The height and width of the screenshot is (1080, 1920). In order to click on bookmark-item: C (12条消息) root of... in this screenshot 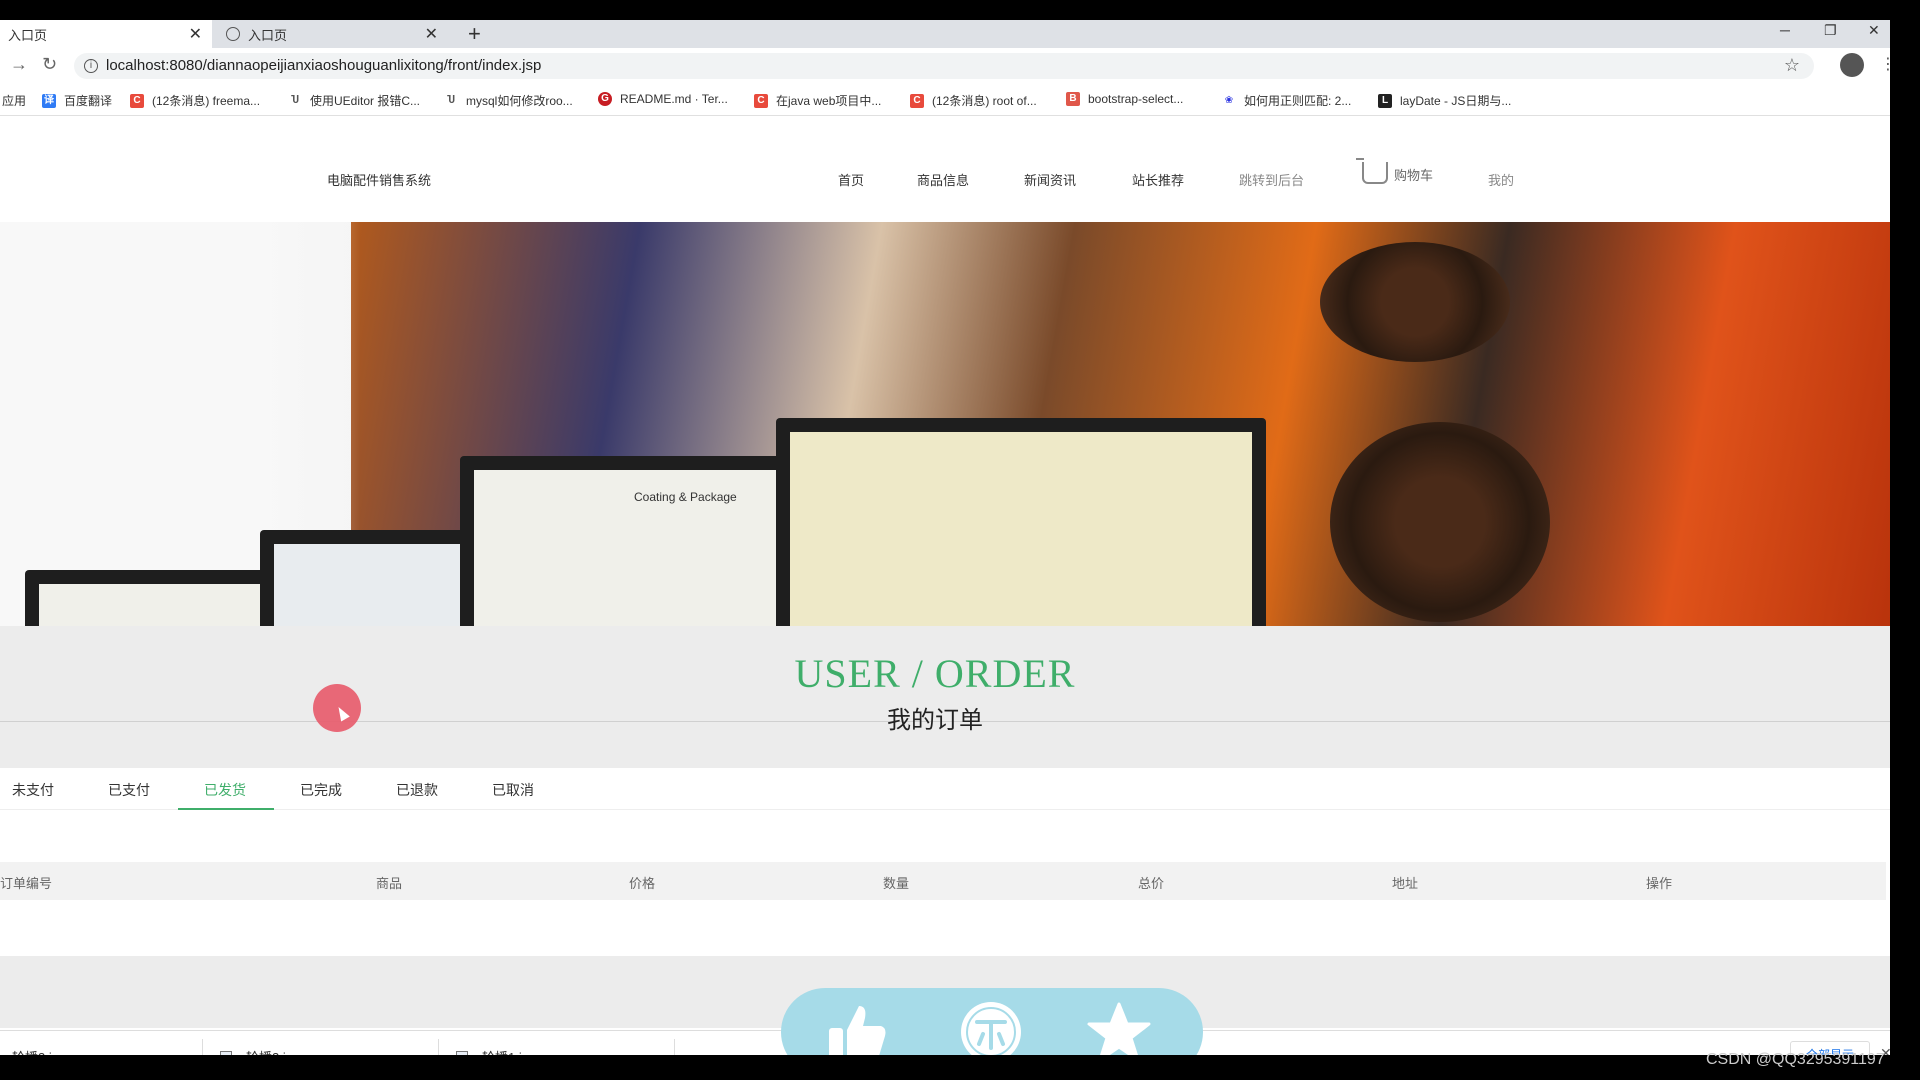, I will do `click(973, 100)`.